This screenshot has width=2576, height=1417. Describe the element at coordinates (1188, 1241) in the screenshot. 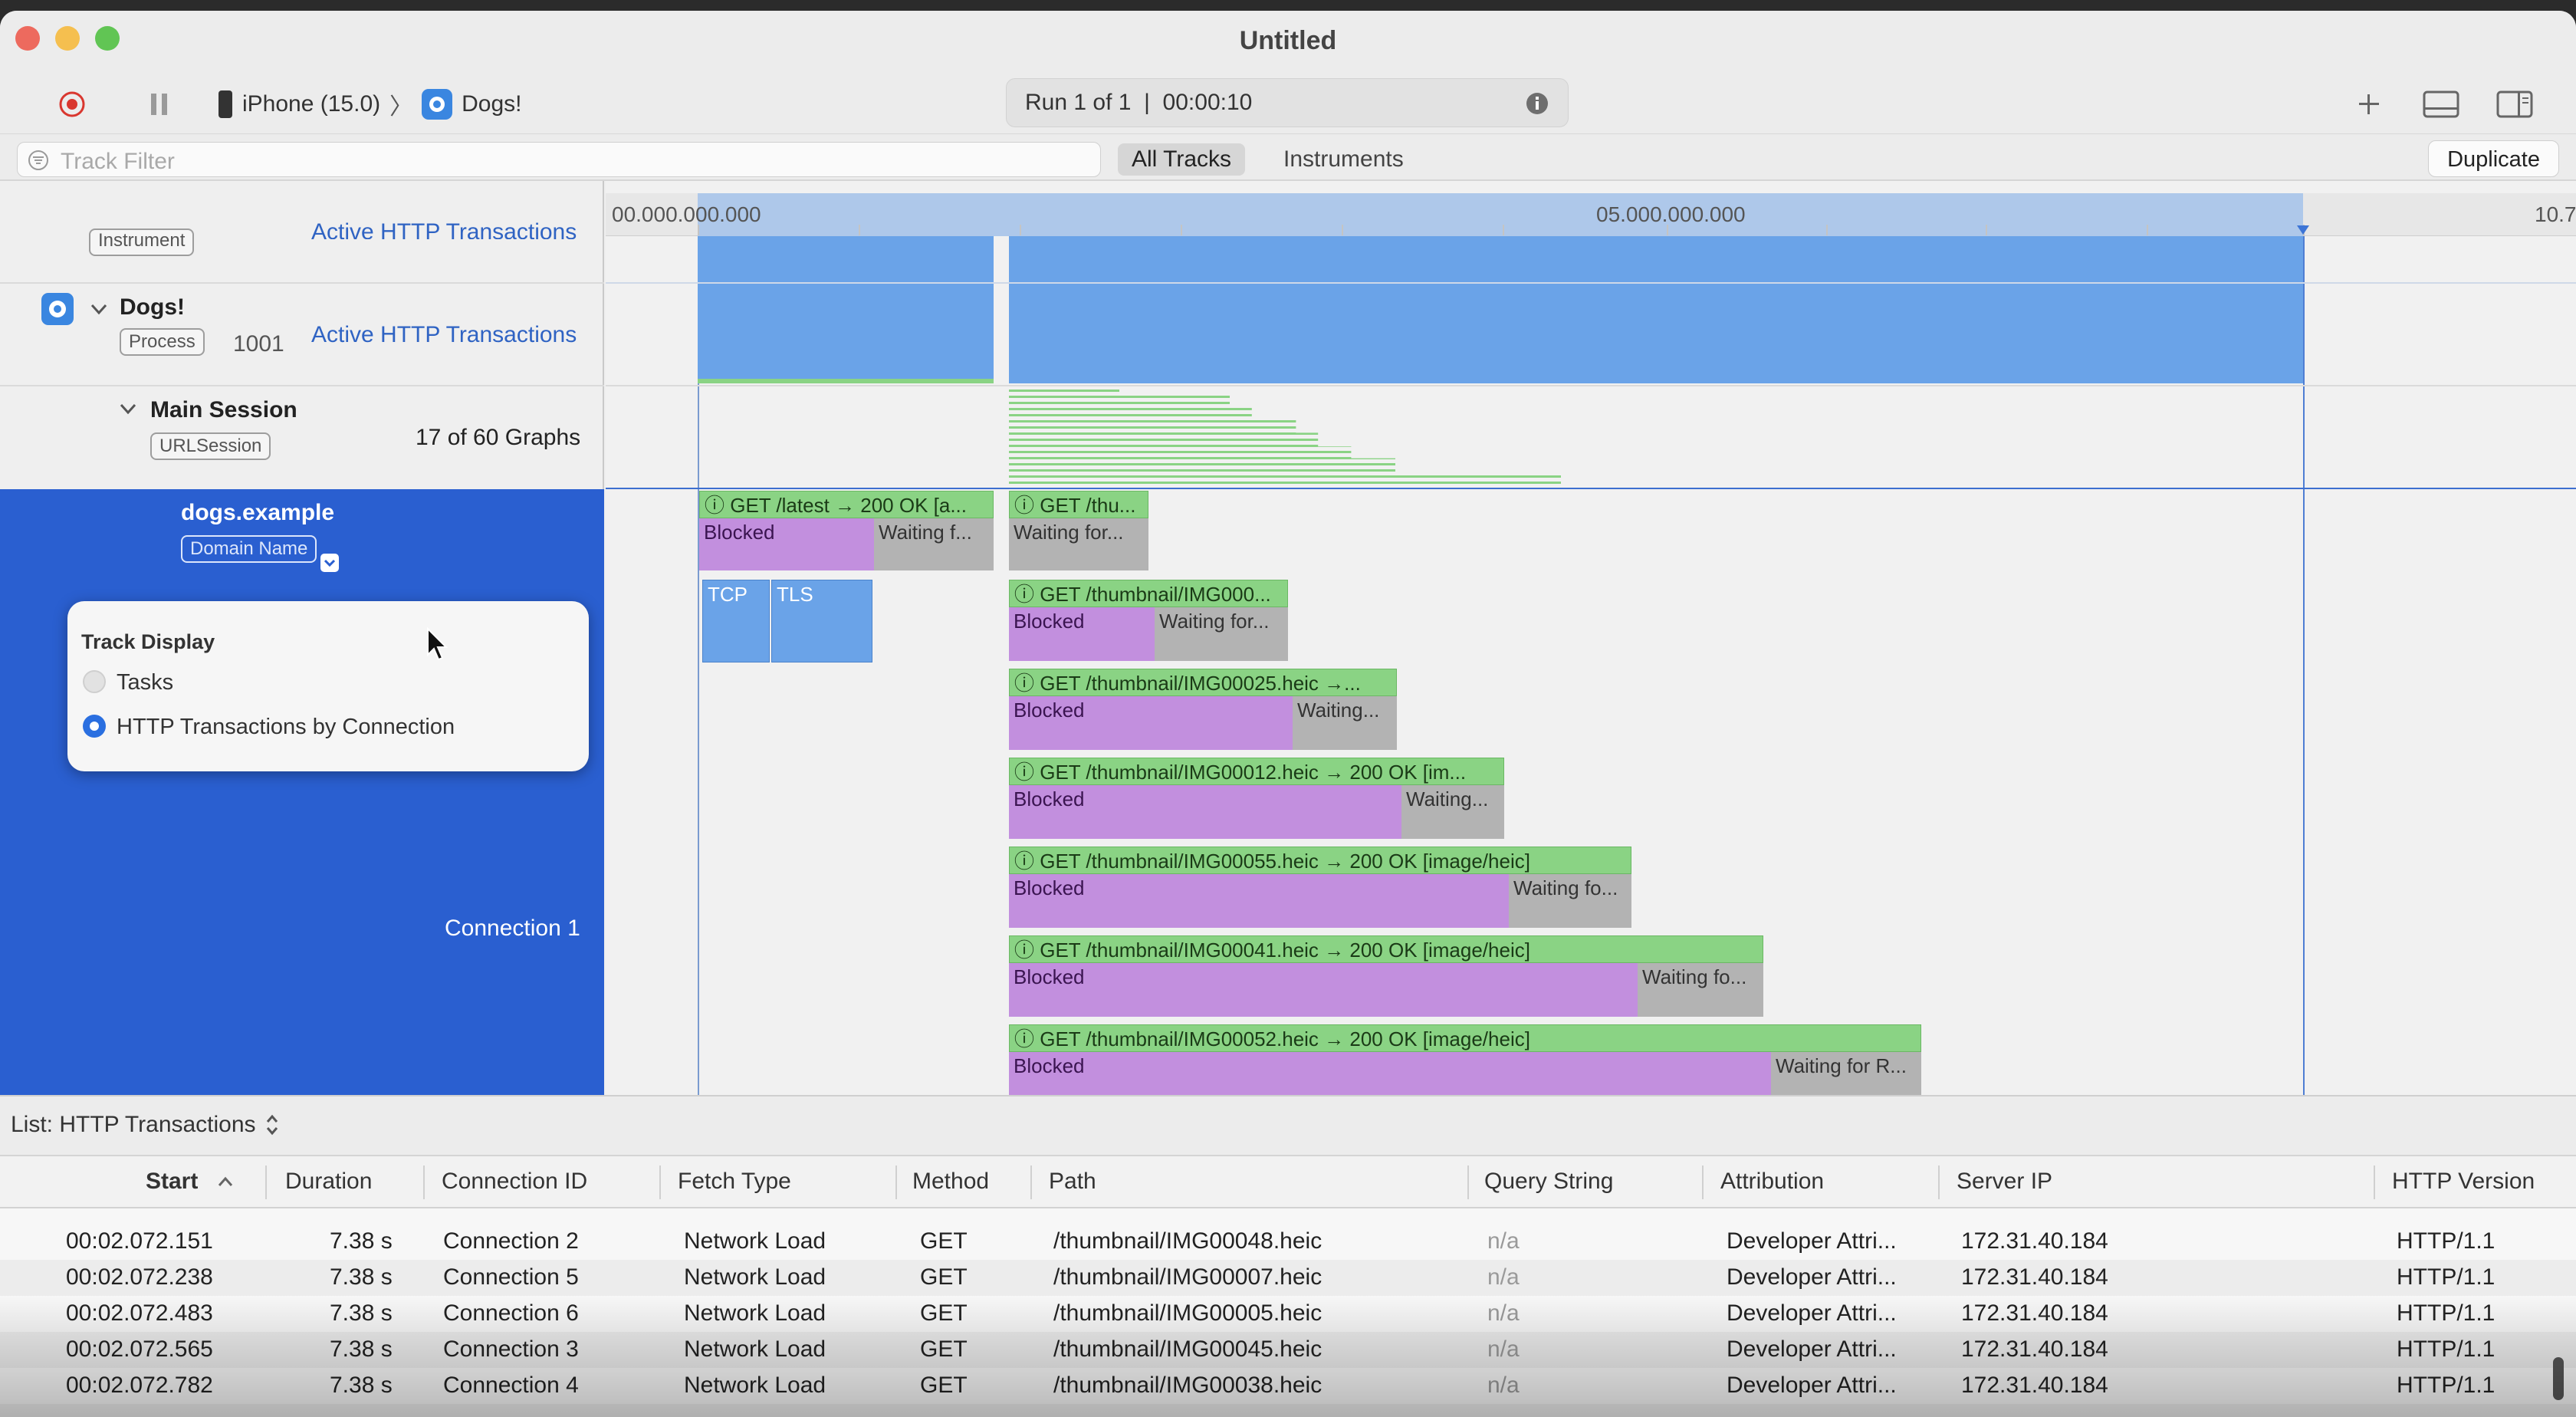

I see `cell-path: /thumbnail/IMG00048.heic` at that location.